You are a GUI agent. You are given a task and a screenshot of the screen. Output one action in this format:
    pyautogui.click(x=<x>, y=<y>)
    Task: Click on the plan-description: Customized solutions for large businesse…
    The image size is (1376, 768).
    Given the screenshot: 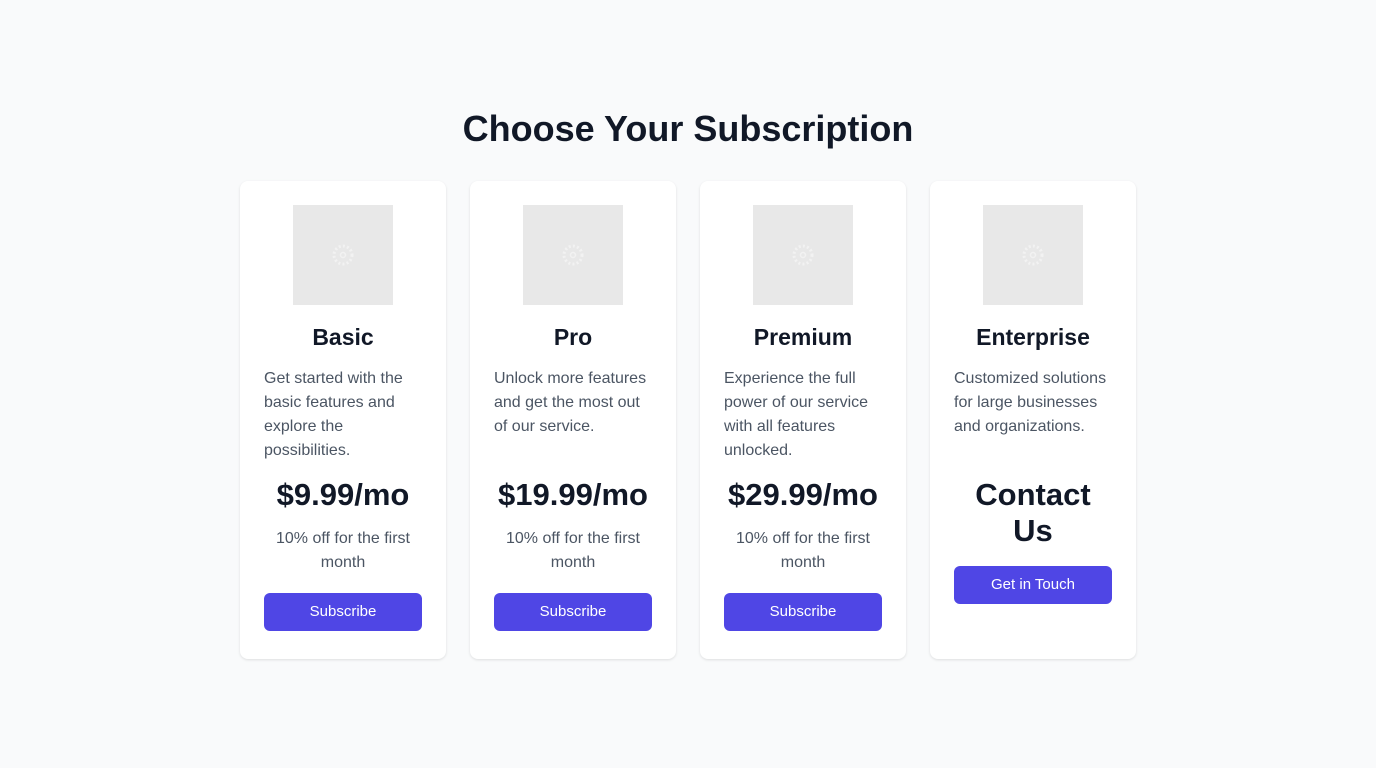 What is the action you would take?
    pyautogui.click(x=1030, y=402)
    